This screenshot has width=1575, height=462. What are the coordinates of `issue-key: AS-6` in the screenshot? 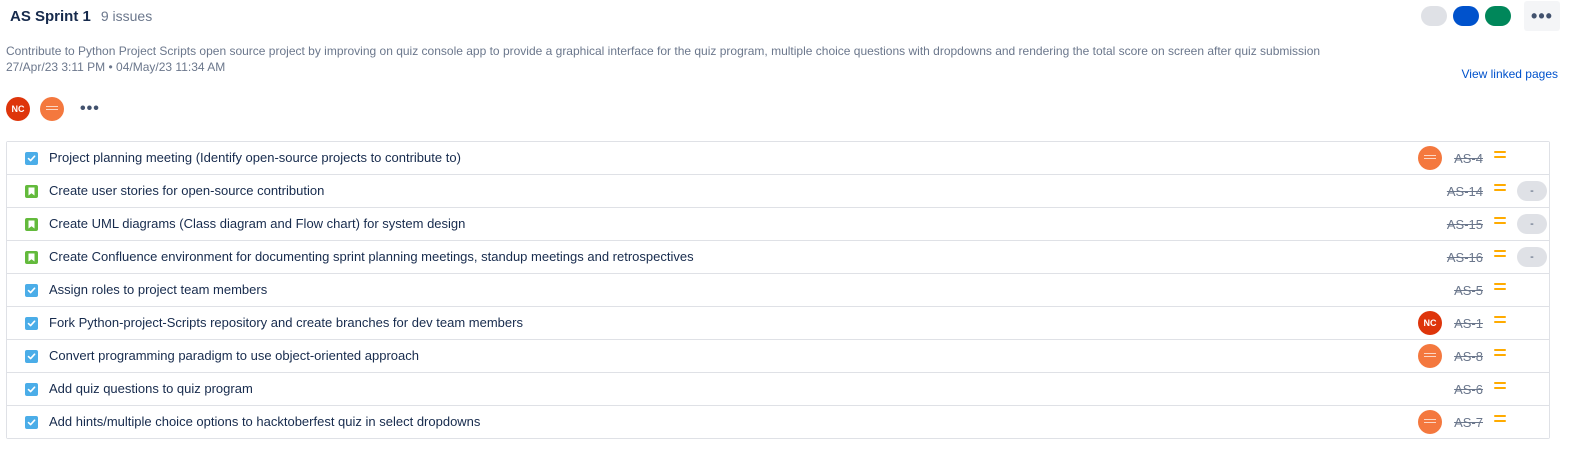 It's located at (1468, 389).